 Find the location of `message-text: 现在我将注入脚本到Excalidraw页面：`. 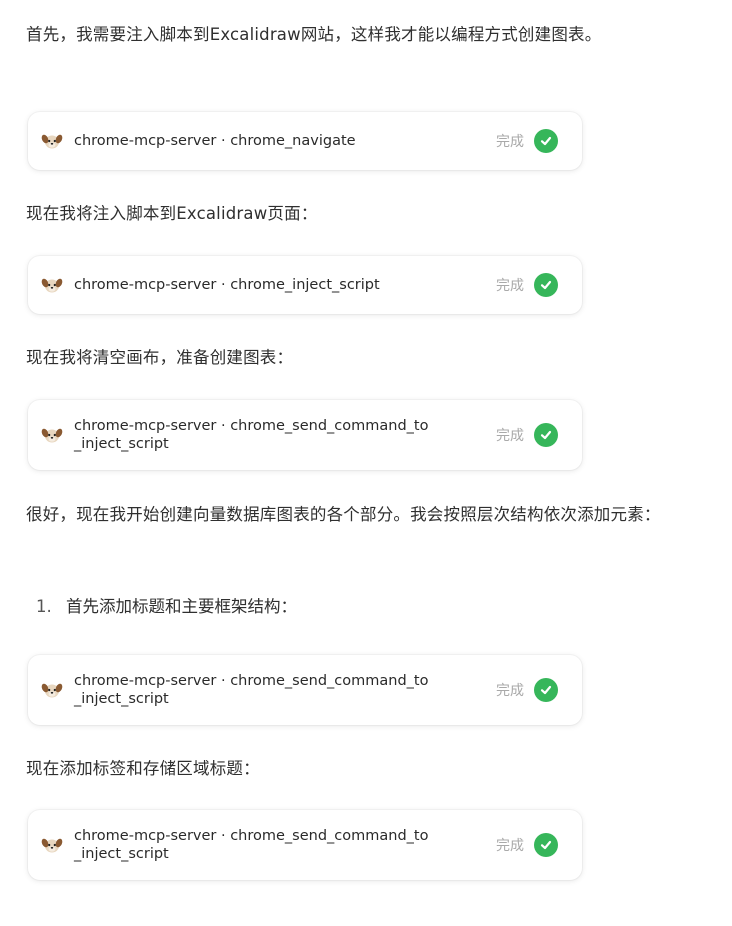

message-text: 现在我将注入脚本到Excalidraw页面： is located at coordinates (172, 213).